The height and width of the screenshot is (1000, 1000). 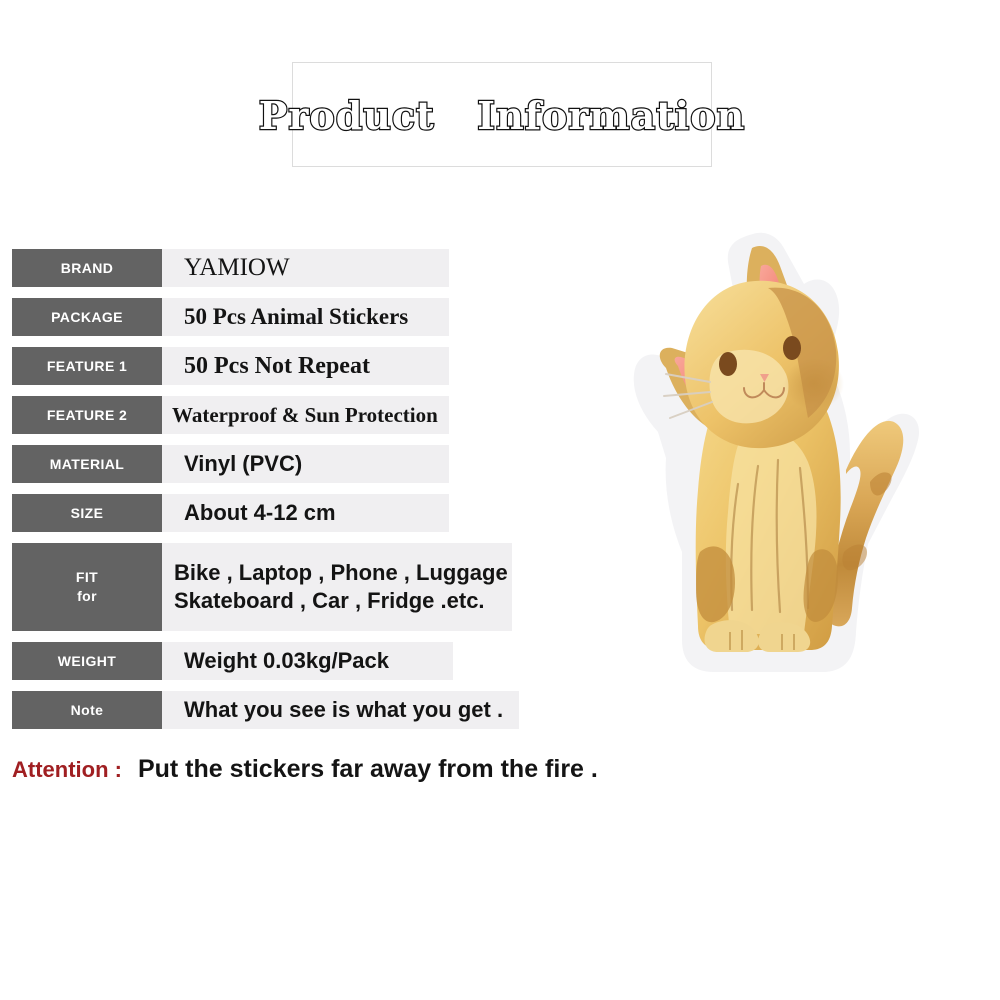 I want to click on spec-value-text-line2: Skateboard , Car , Fridge .etc., so click(x=329, y=600).